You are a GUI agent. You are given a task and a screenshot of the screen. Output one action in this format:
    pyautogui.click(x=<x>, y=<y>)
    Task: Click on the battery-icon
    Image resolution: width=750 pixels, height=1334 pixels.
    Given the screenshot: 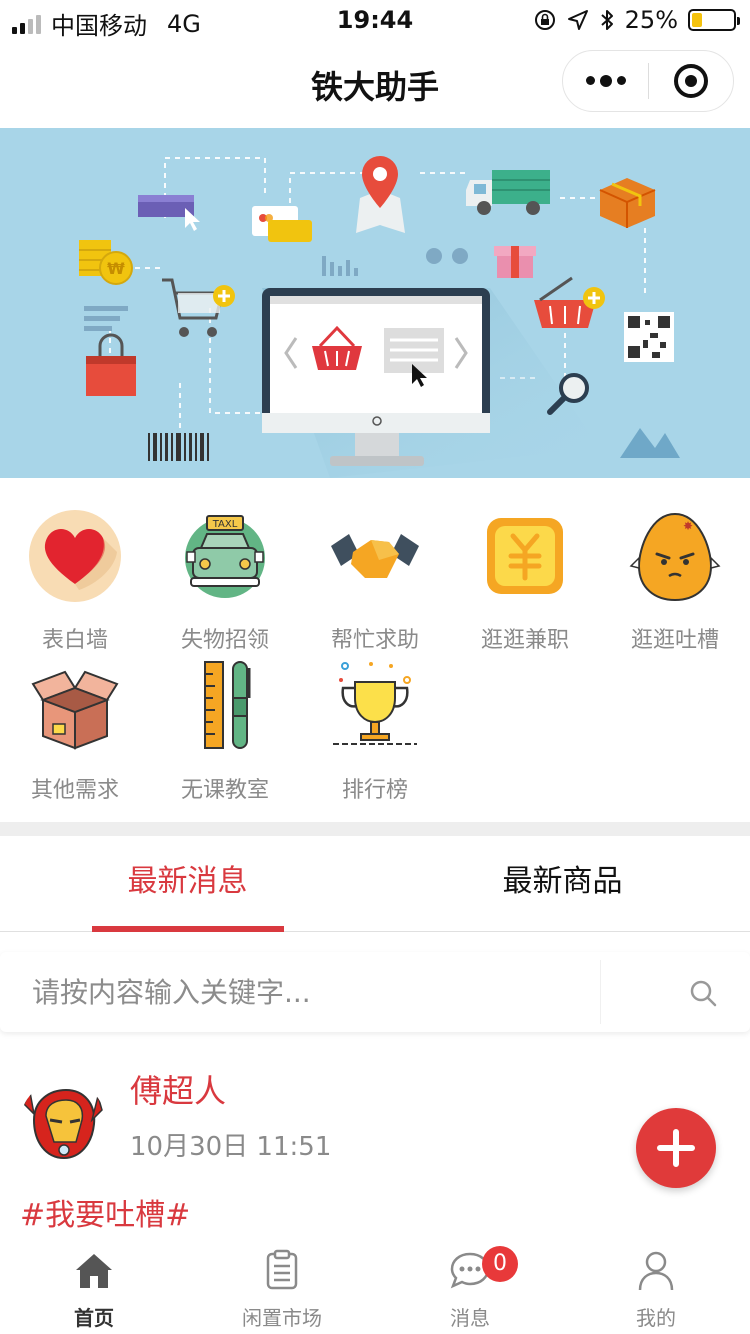 What is the action you would take?
    pyautogui.click(x=714, y=20)
    